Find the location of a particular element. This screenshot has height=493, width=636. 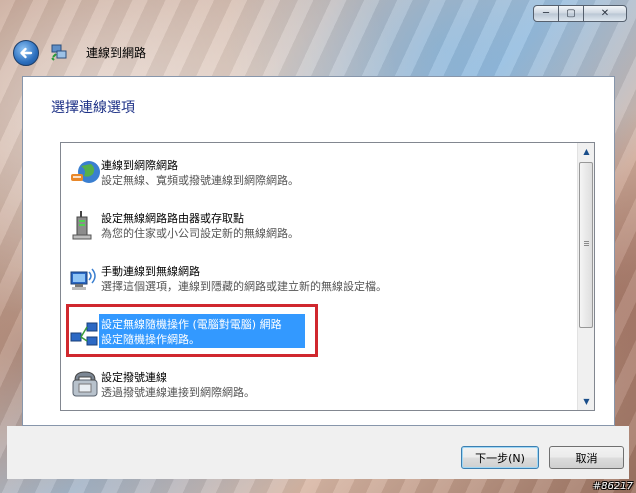

option-adhoc-network: 設定無線隨機操作 (電腦對電腦) 網路 設定隨機操作網路。 is located at coordinates (321, 330).